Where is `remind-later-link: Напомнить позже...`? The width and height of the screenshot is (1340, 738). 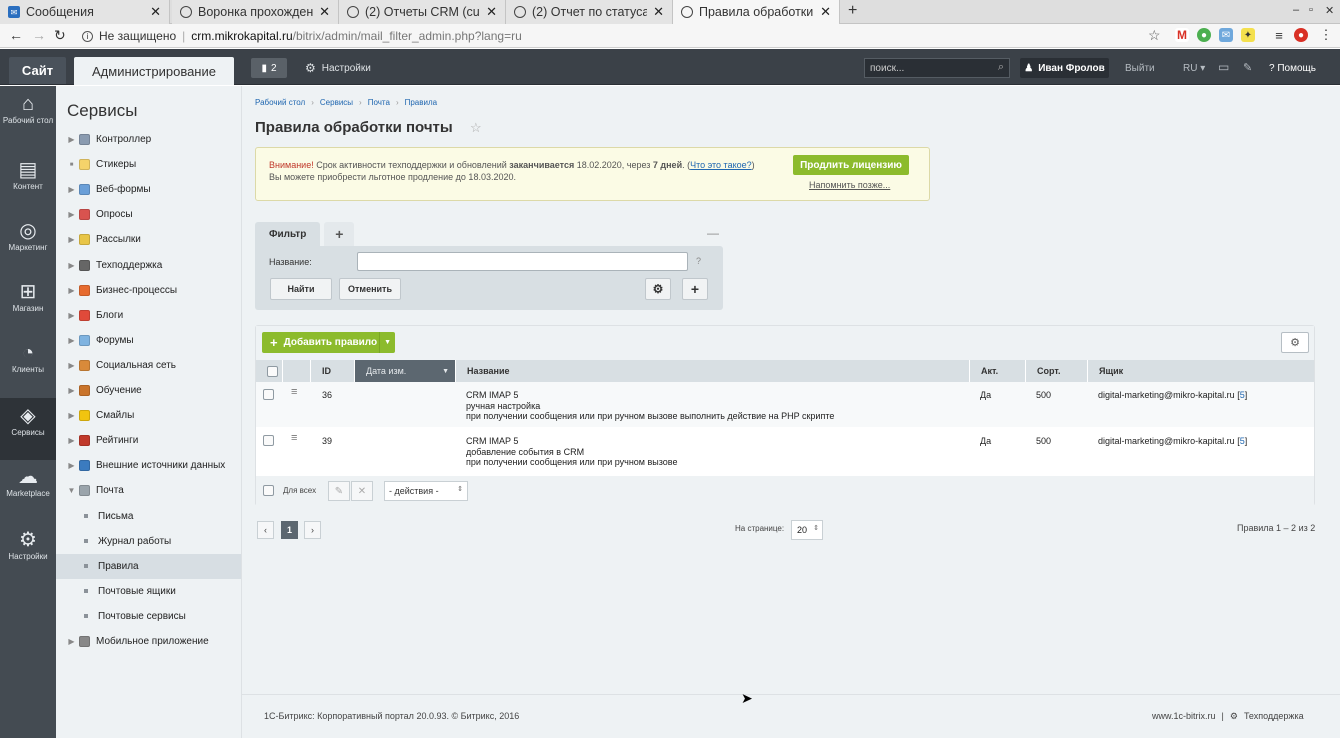
remind-later-link: Напомнить позже... is located at coordinates (849, 185).